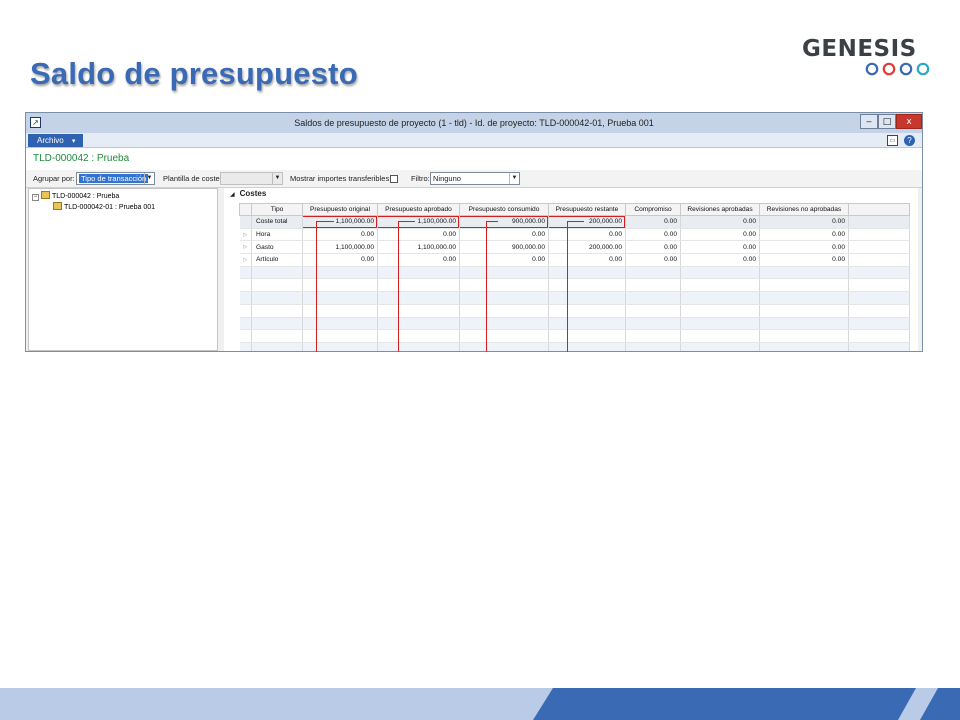 Image resolution: width=960 pixels, height=720 pixels. Describe the element at coordinates (277, 247) in the screenshot. I see `tipo-cell: Gasto` at that location.